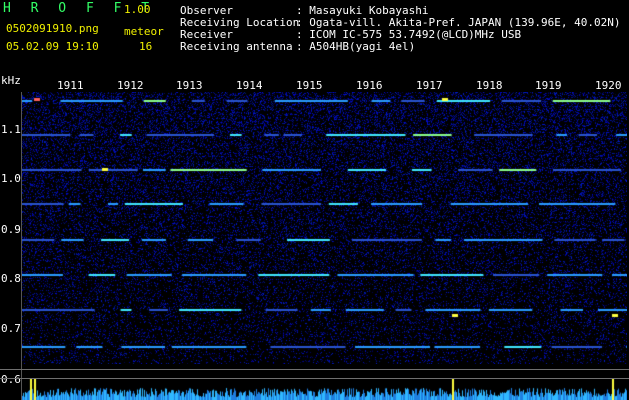 This screenshot has height=400, width=629. What do you see at coordinates (11, 80) in the screenshot?
I see `y-axis-unit: kHz` at bounding box center [11, 80].